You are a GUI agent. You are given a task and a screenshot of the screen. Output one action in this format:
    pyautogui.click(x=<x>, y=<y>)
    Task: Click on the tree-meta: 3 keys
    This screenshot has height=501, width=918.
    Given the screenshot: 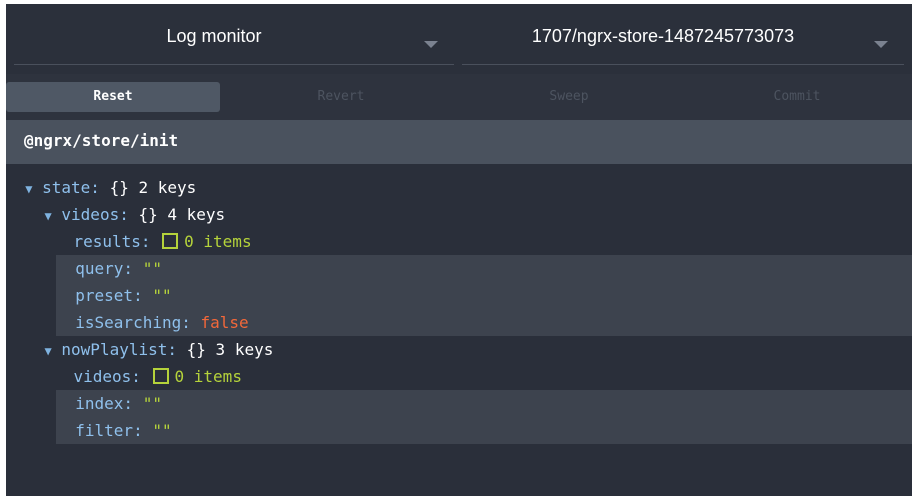 What is the action you would take?
    pyautogui.click(x=244, y=349)
    